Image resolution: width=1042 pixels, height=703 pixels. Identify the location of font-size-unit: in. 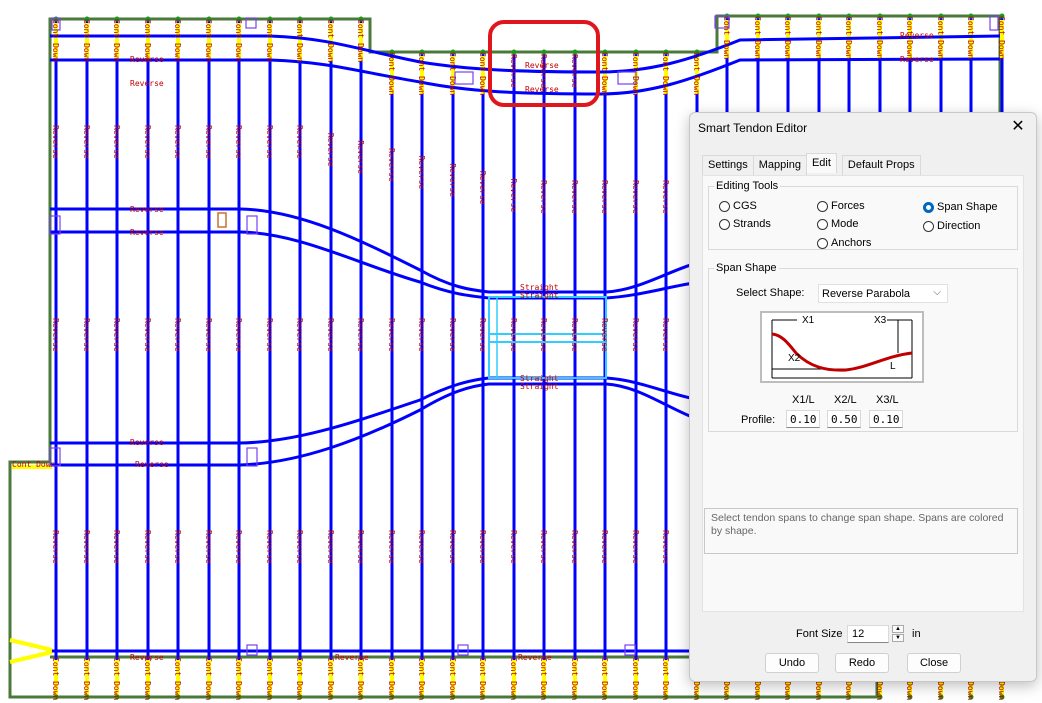
(916, 634).